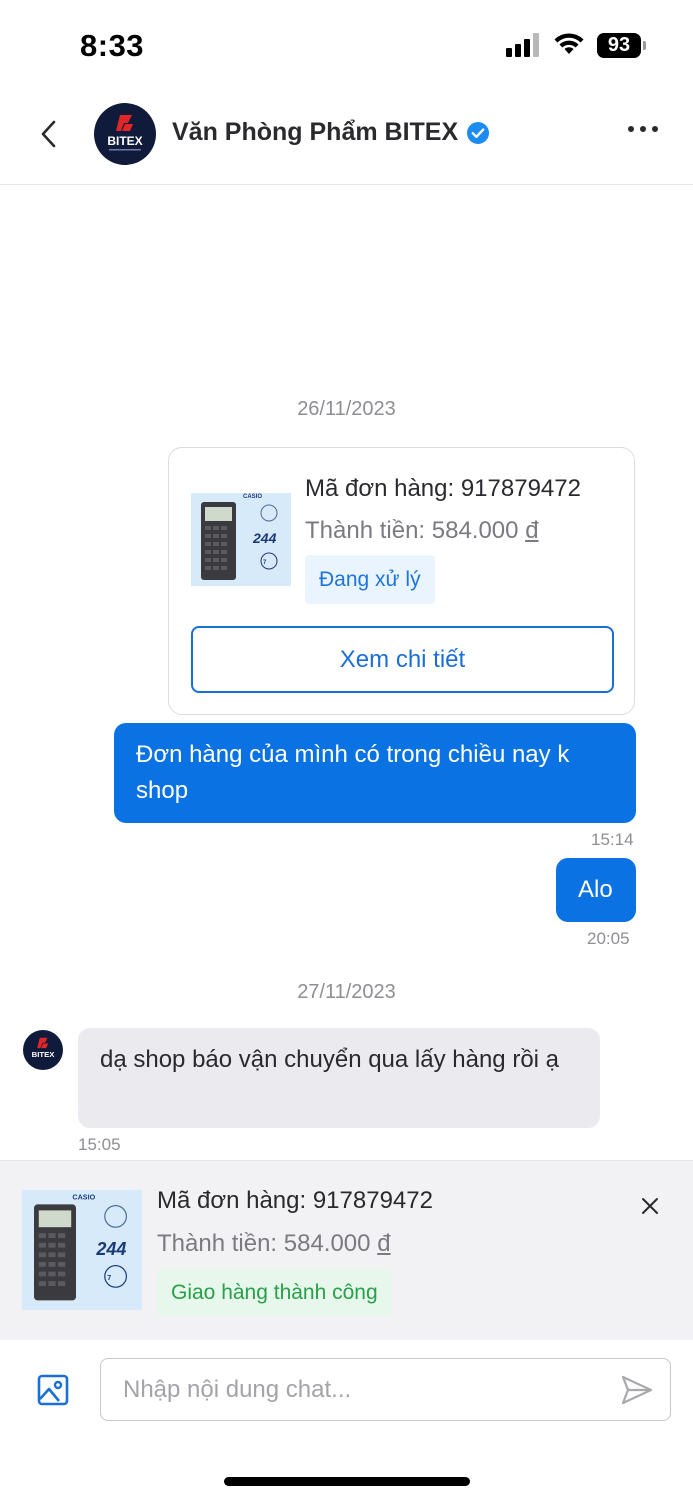 The height and width of the screenshot is (1500, 693). Describe the element at coordinates (315, 132) in the screenshot. I see `shop-name-text: Văn Phòng Phẩm BITEX` at that location.